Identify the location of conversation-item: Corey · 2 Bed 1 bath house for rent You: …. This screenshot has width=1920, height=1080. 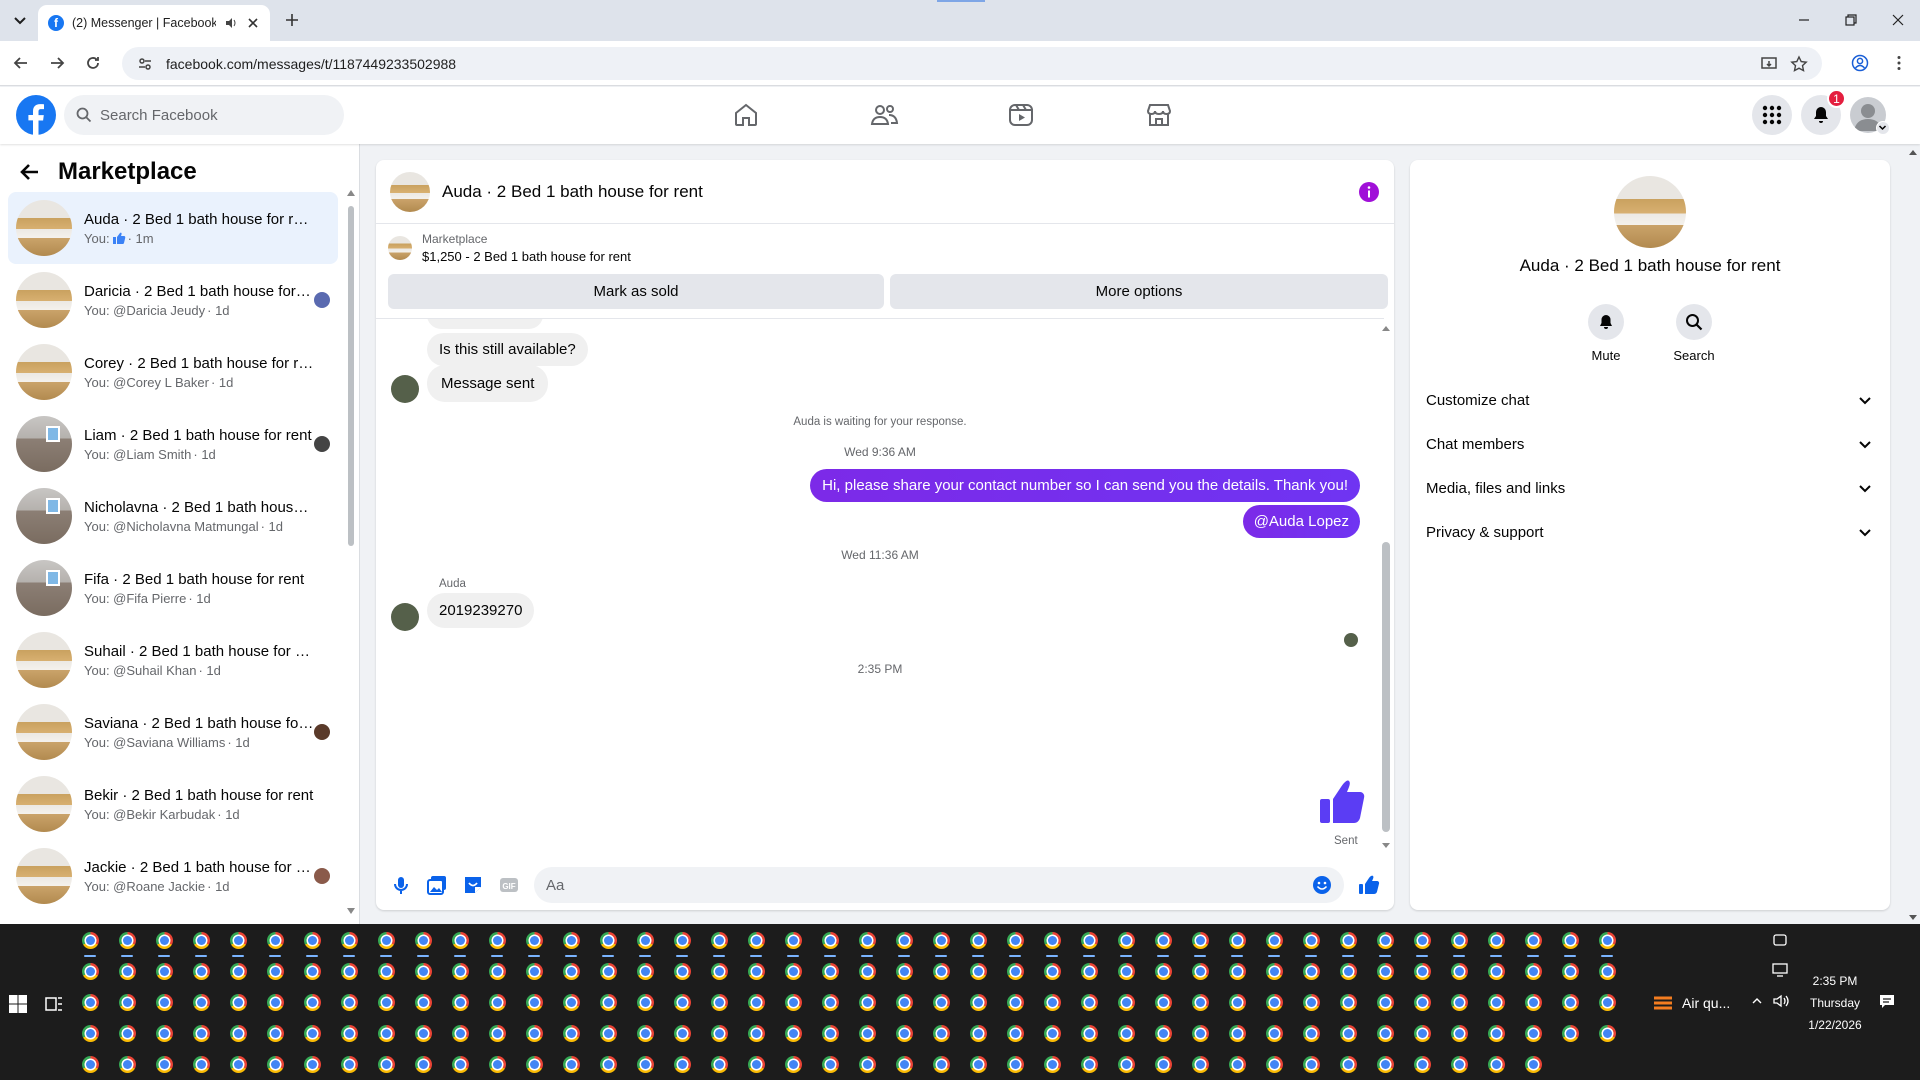
(173, 372).